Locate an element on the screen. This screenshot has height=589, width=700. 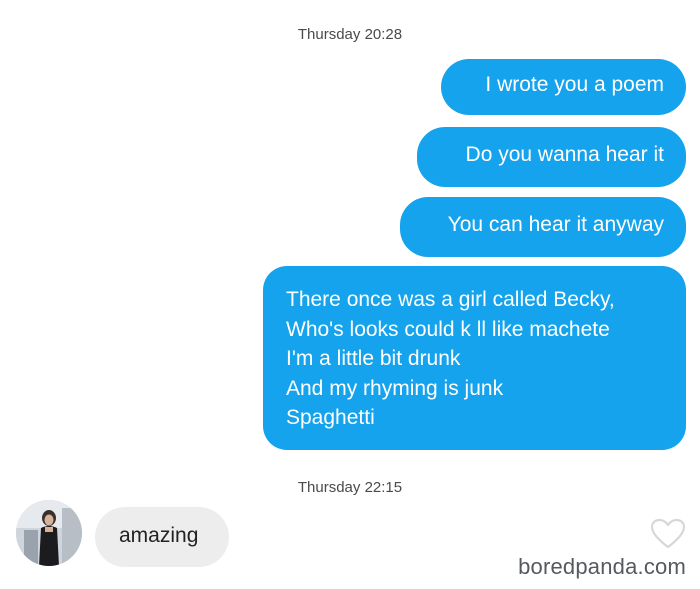
timestamp: Thursday 20:28 is located at coordinates (350, 34).